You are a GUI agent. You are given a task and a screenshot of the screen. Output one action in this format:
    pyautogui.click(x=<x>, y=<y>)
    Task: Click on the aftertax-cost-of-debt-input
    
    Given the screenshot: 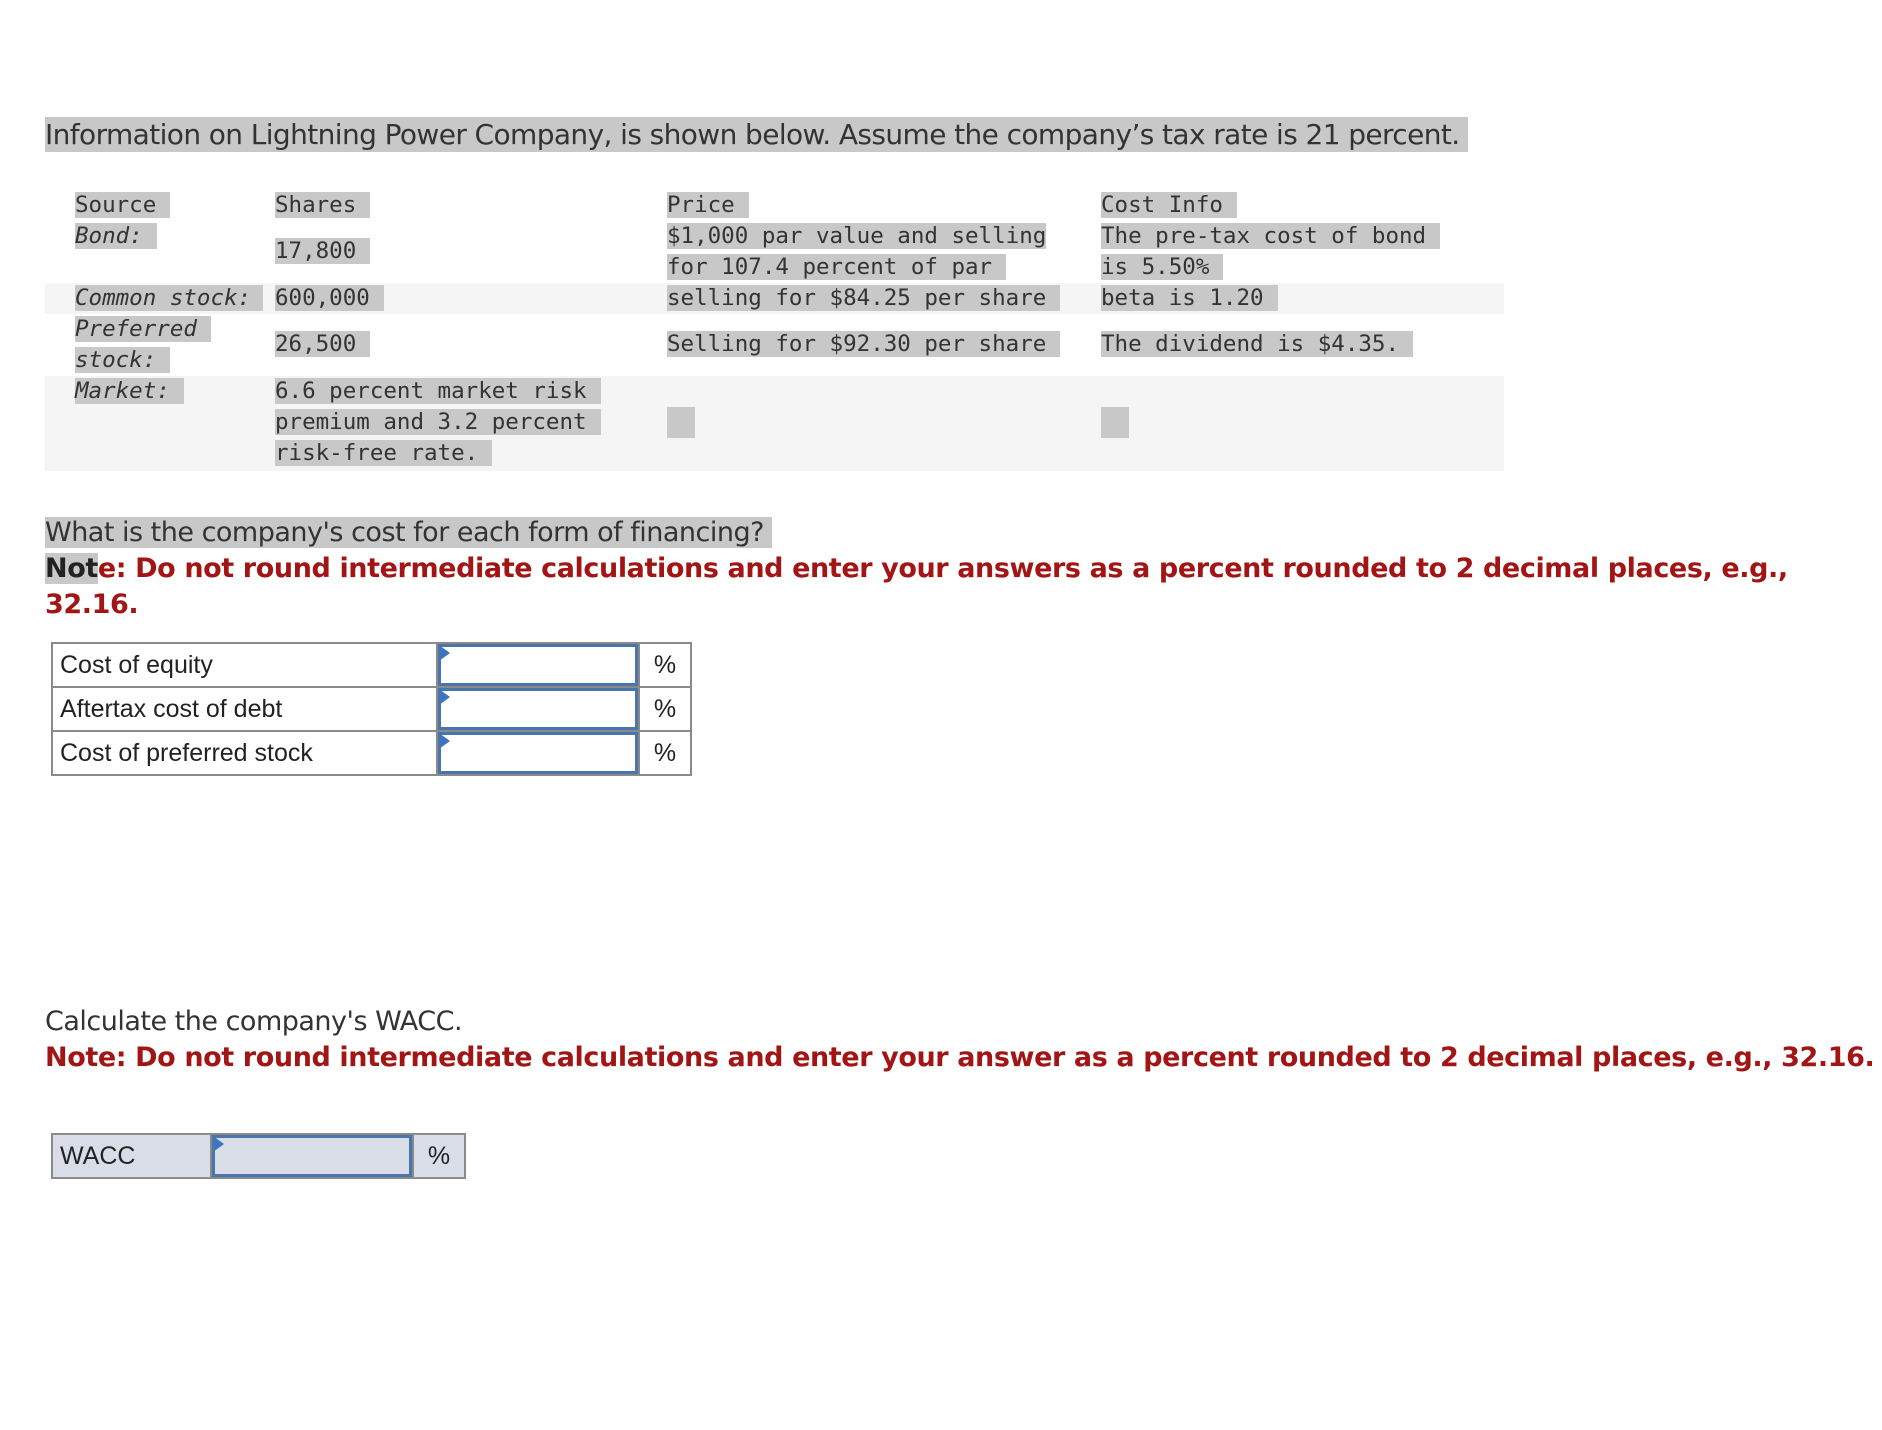 What is the action you would take?
    pyautogui.click(x=538, y=709)
    